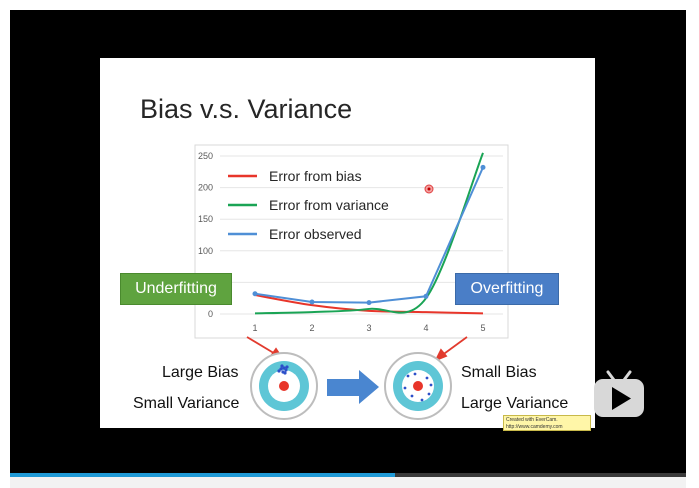  I want to click on right-target-label-1: Small Bias, so click(499, 372).